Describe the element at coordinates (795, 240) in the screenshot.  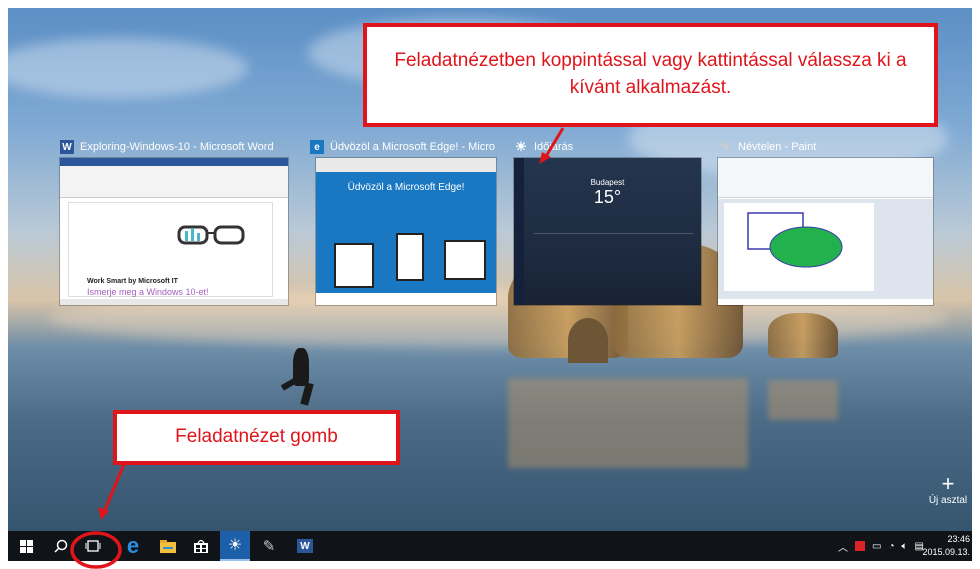
I see `paint-drawing` at that location.